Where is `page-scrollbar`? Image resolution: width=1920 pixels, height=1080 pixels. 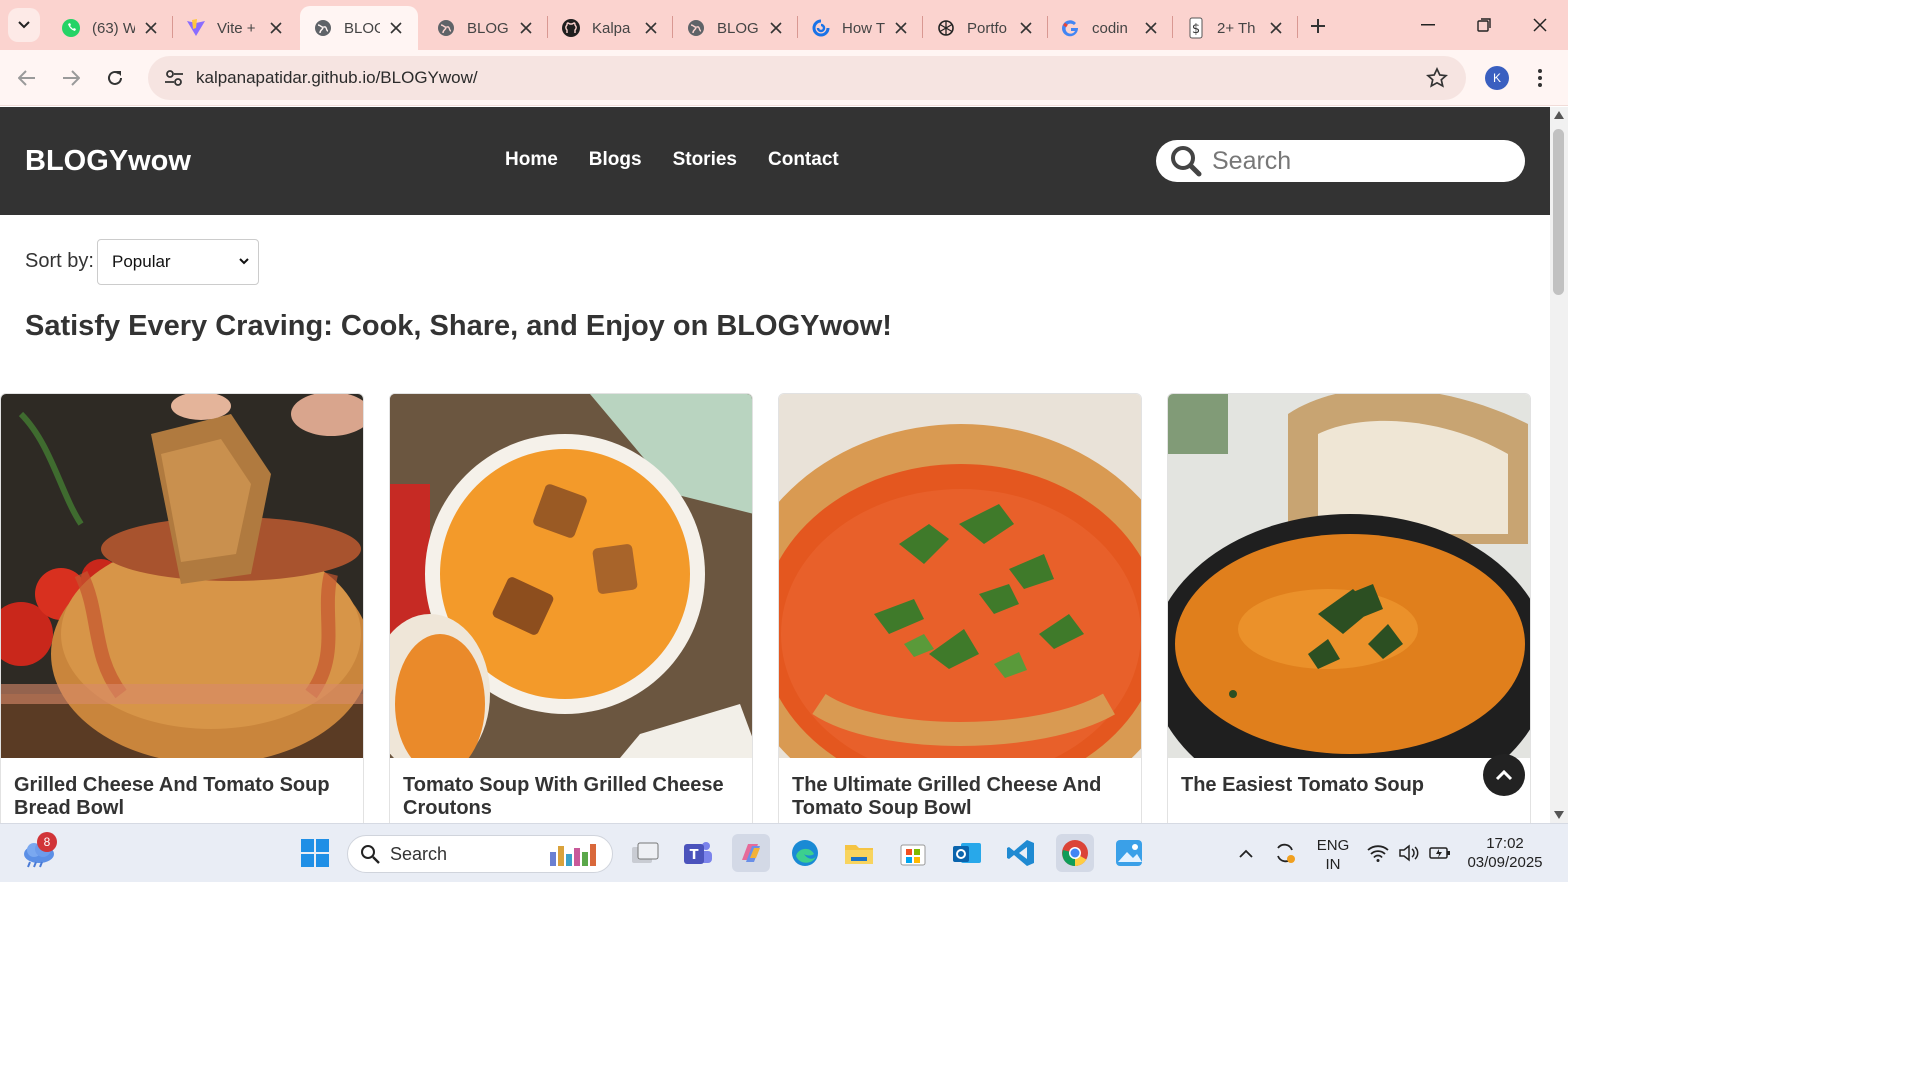 page-scrollbar is located at coordinates (1559, 465).